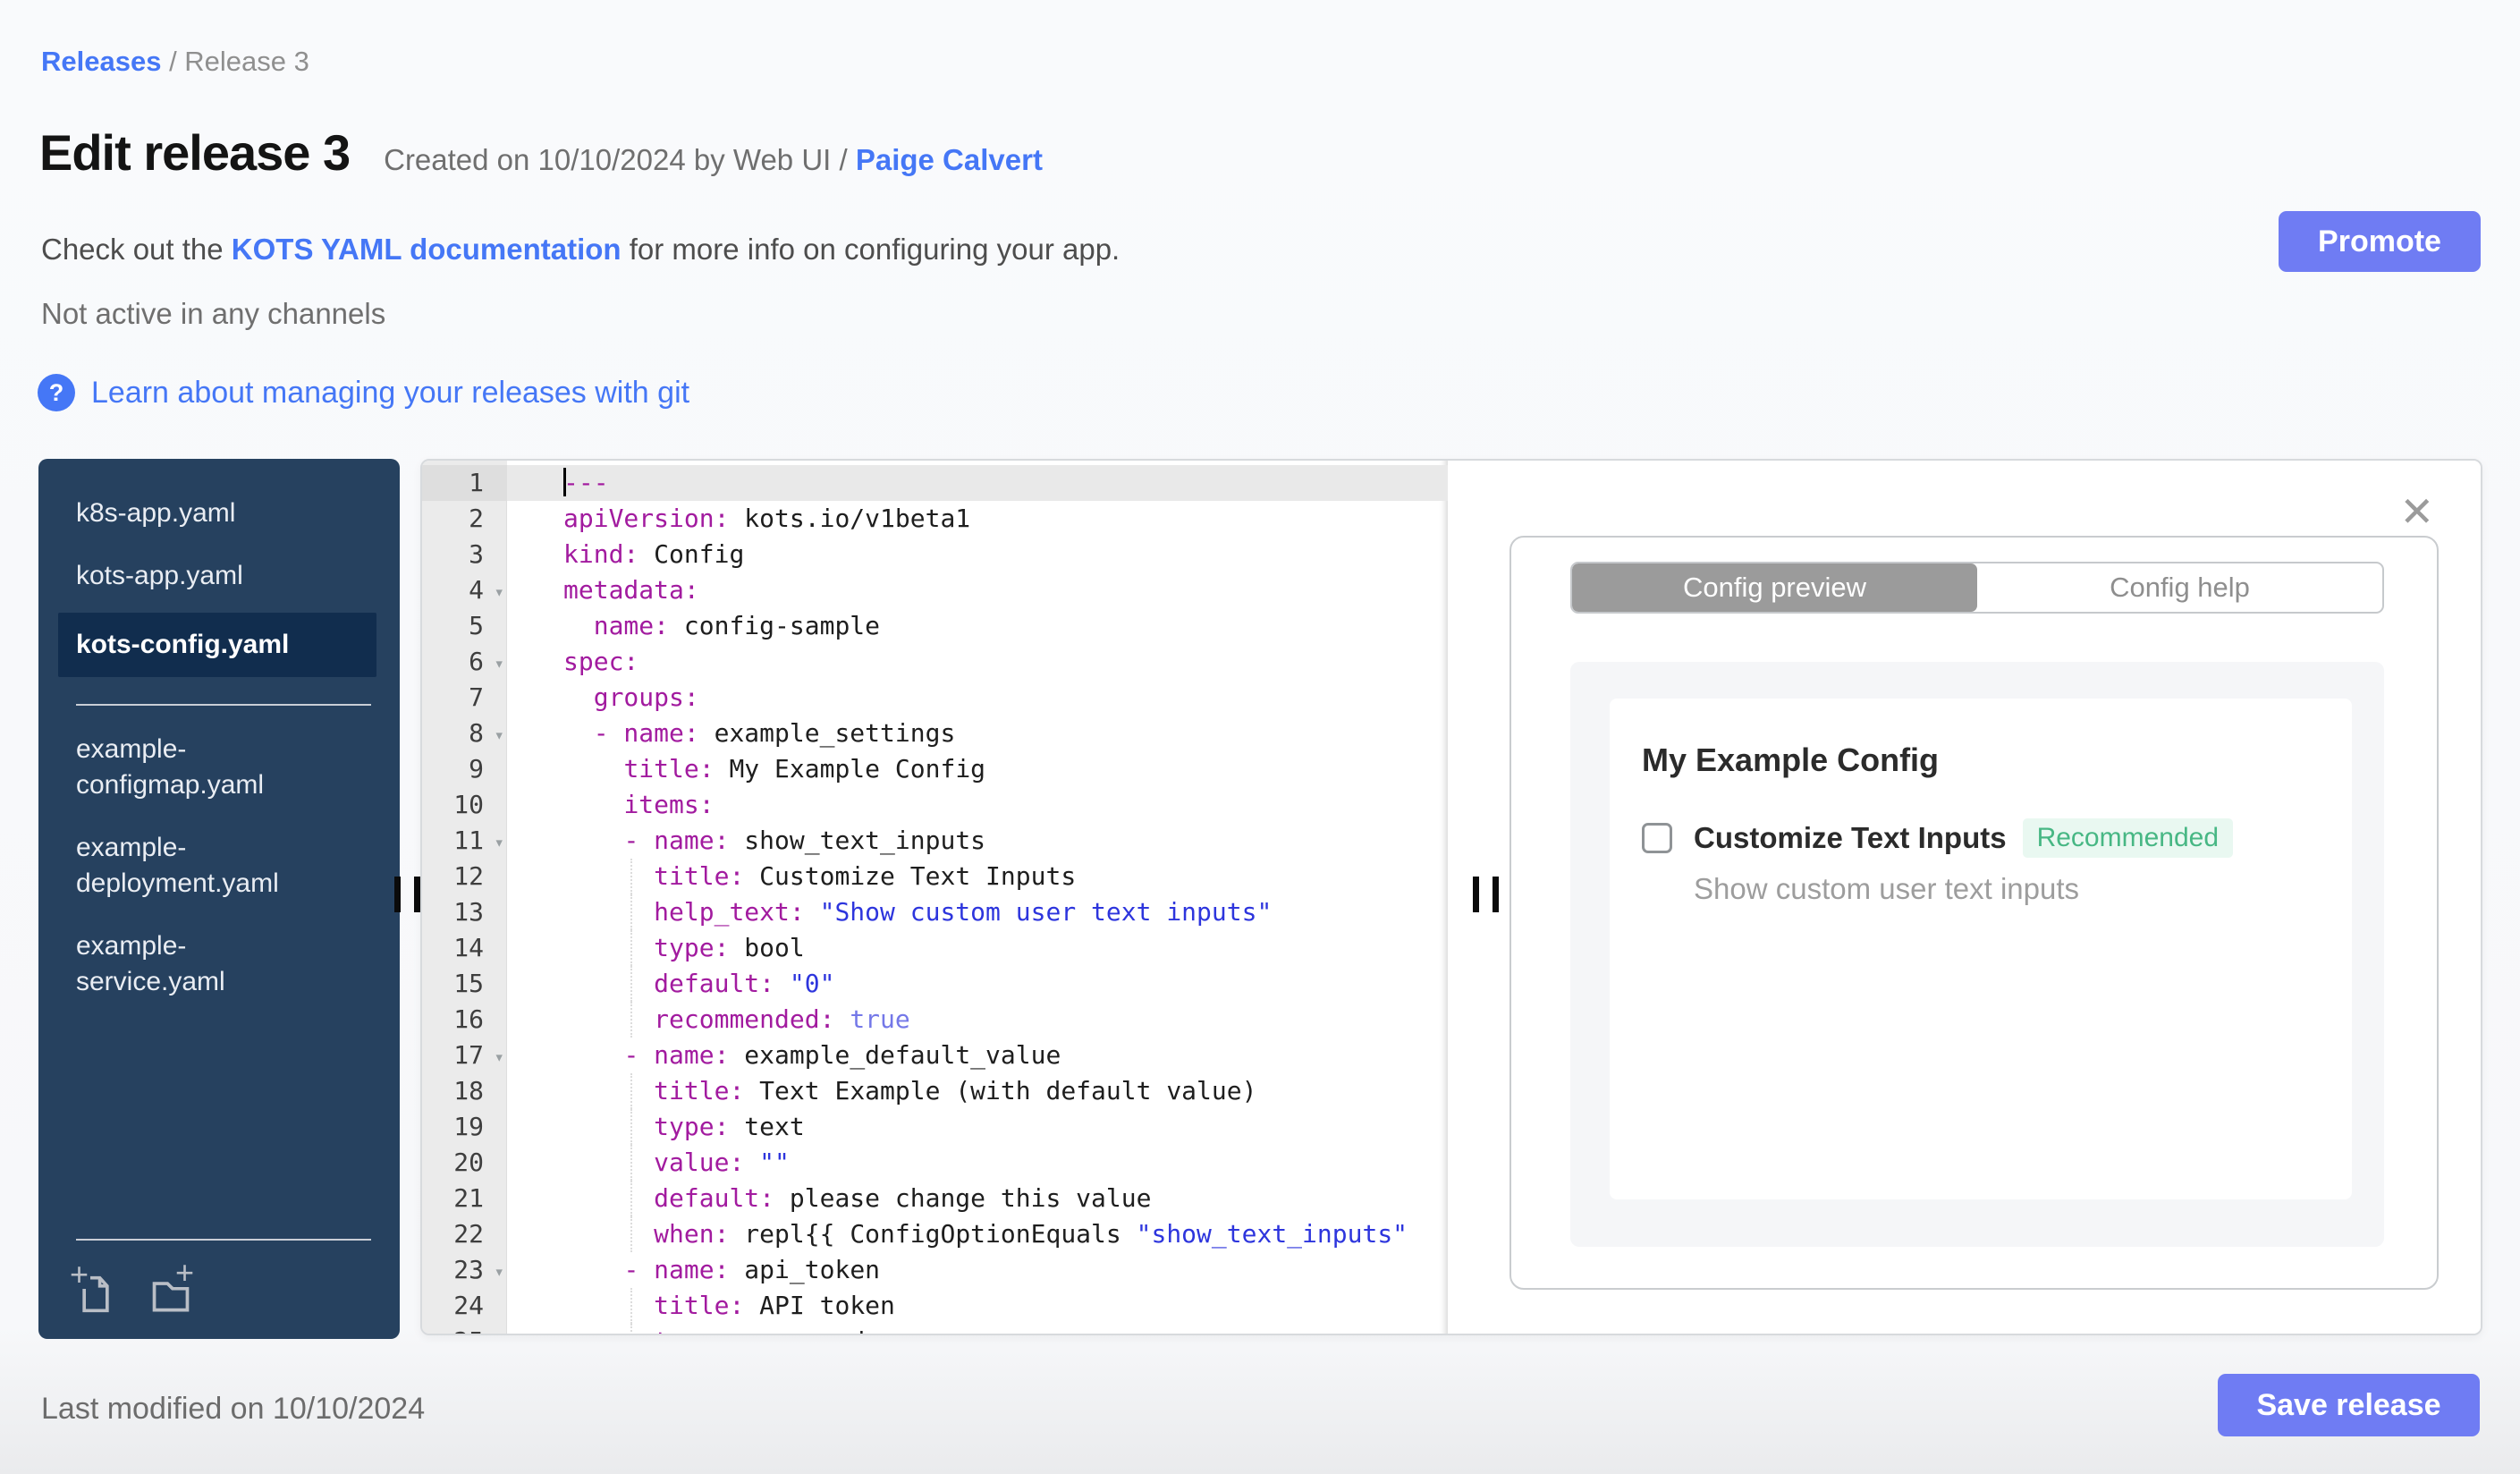  What do you see at coordinates (935, 805) in the screenshot?
I see `editor-line: 10 items:` at bounding box center [935, 805].